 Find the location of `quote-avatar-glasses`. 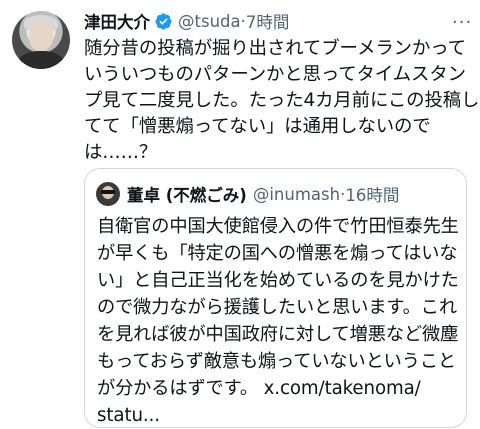

quote-avatar-glasses is located at coordinates (108, 192).